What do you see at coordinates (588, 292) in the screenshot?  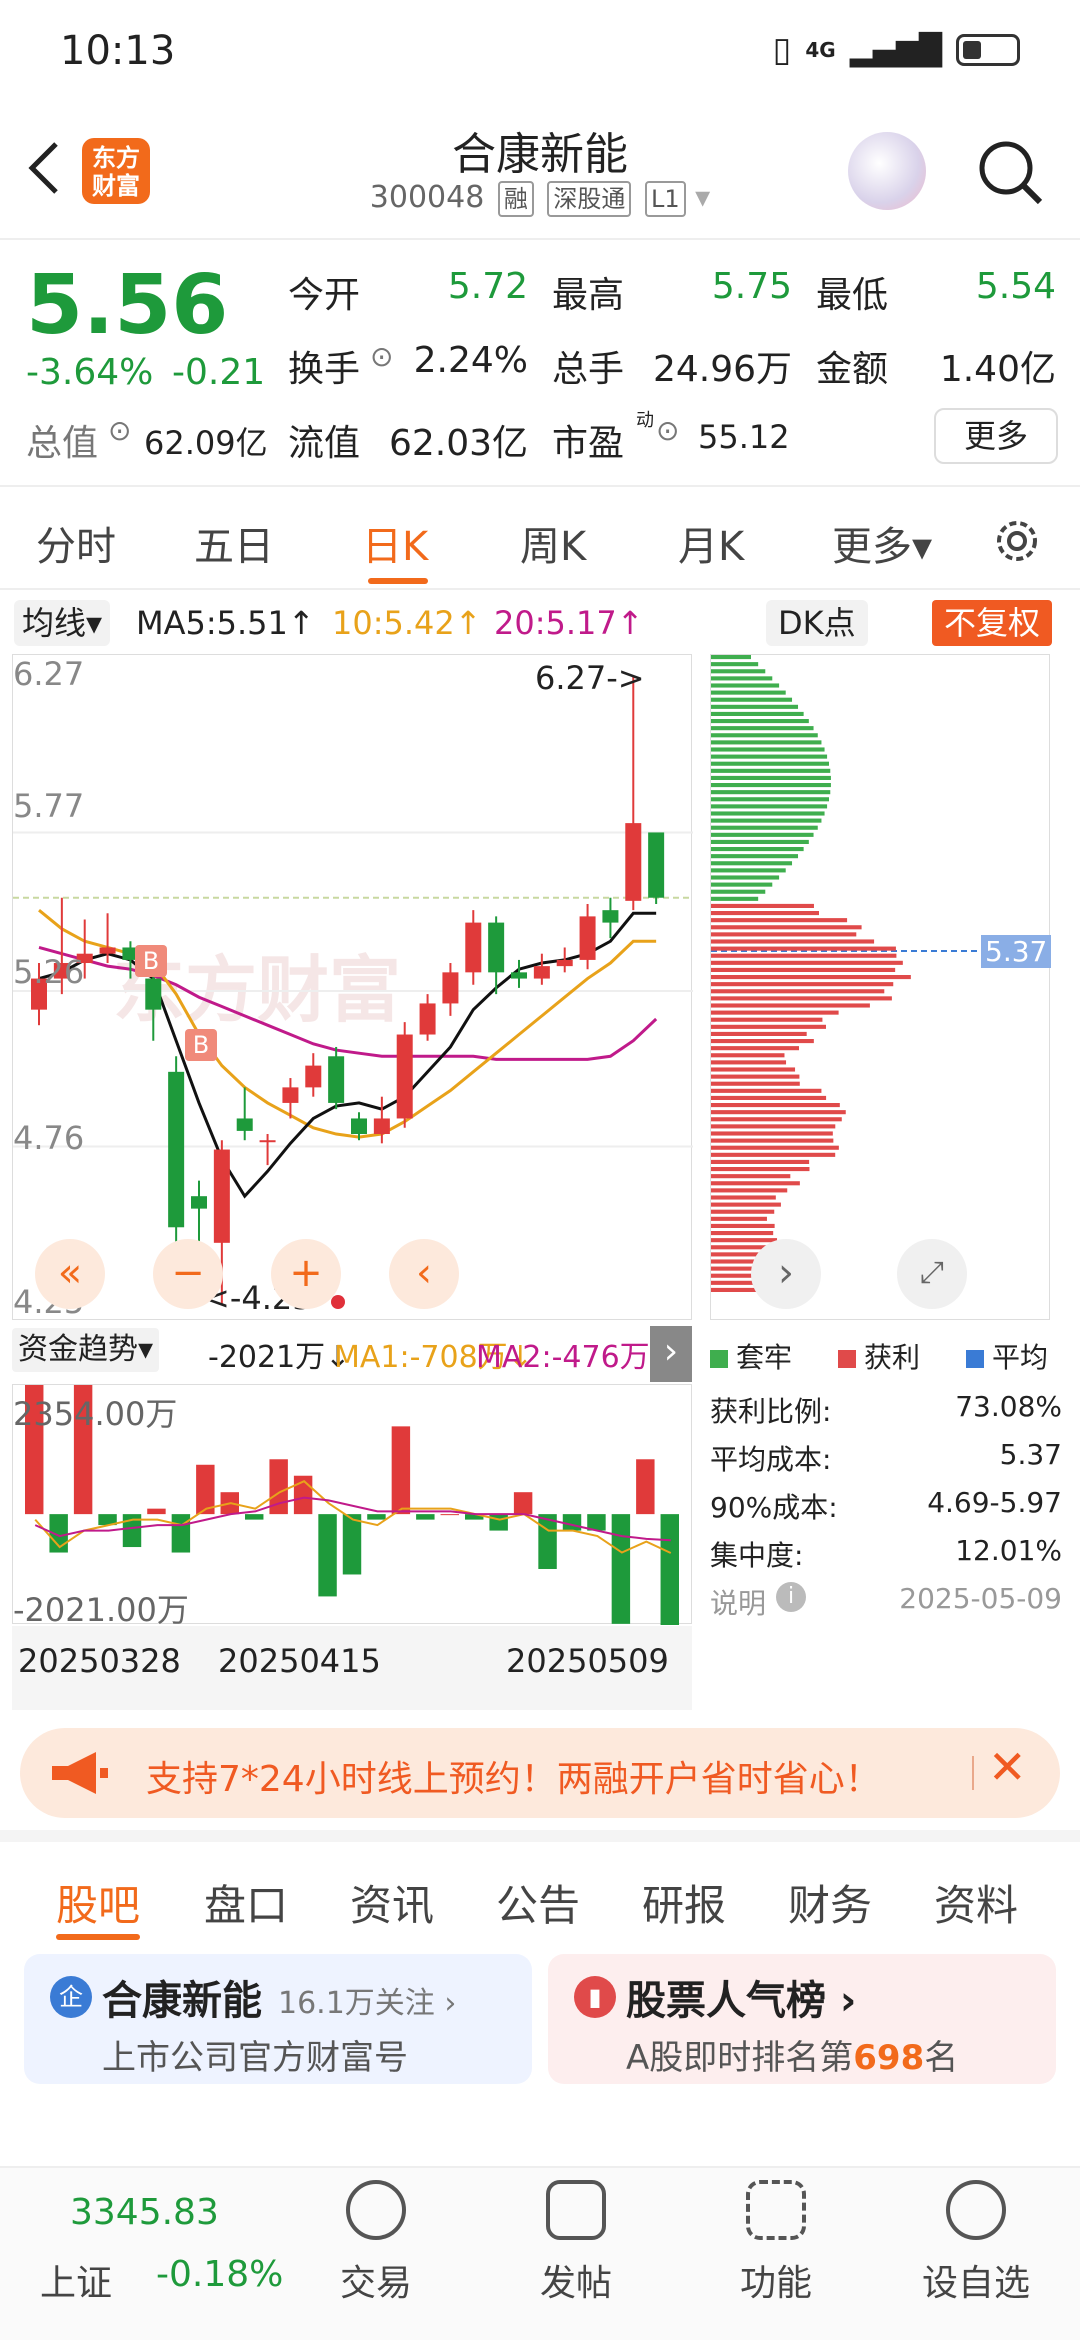 I see `high-label: 最高` at bounding box center [588, 292].